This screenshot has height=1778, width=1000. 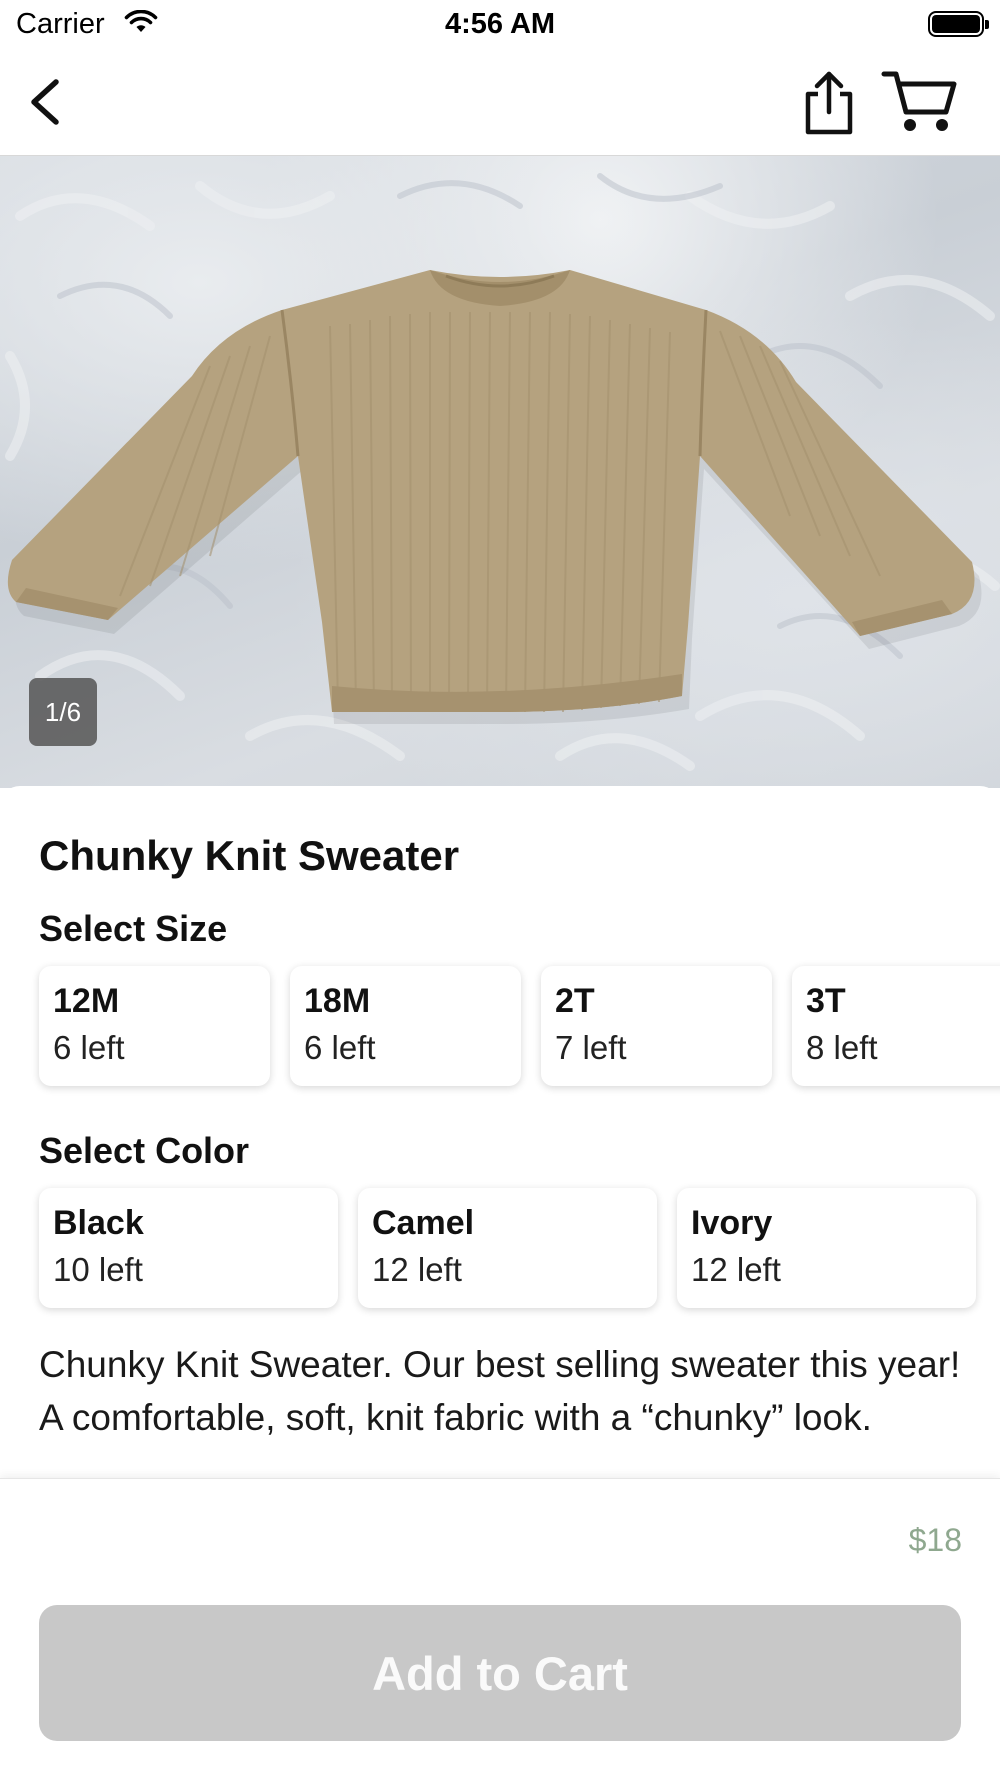 What do you see at coordinates (507, 1248) in the screenshot?
I see `color-option-camel: Camel 12 left` at bounding box center [507, 1248].